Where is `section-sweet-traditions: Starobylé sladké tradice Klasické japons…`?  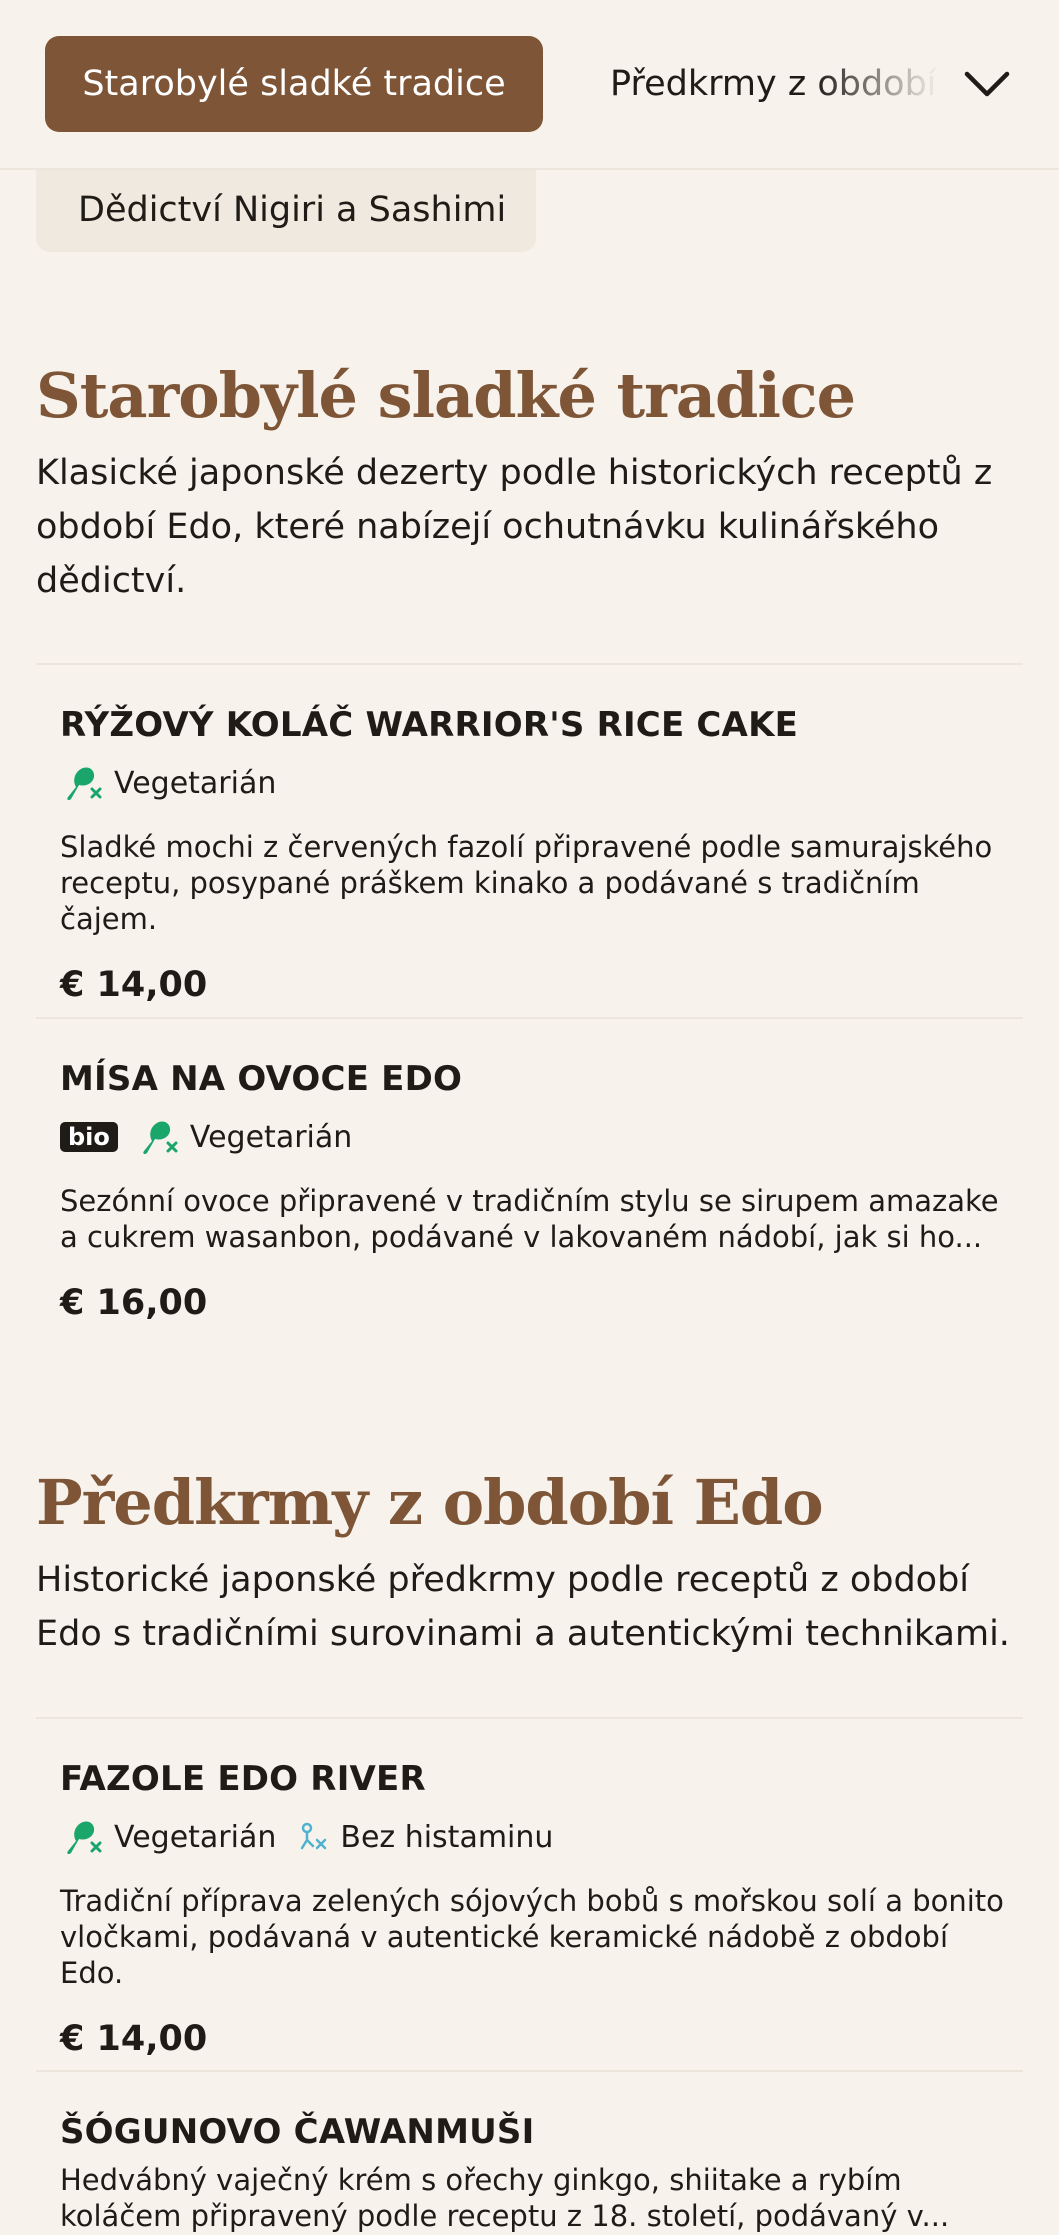 section-sweet-traditions: Starobylé sladké tradice Klasické japons… is located at coordinates (529, 484).